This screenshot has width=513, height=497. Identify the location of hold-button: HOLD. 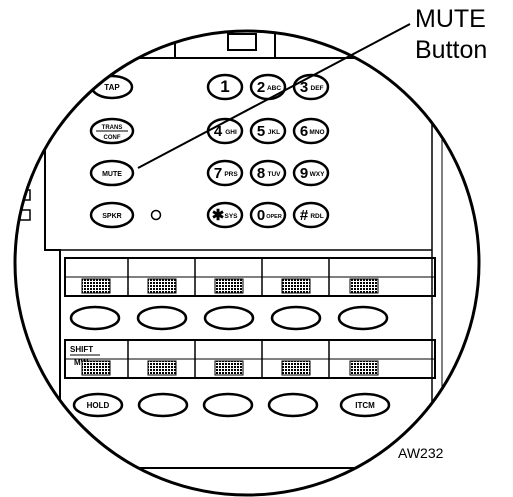
(98, 405).